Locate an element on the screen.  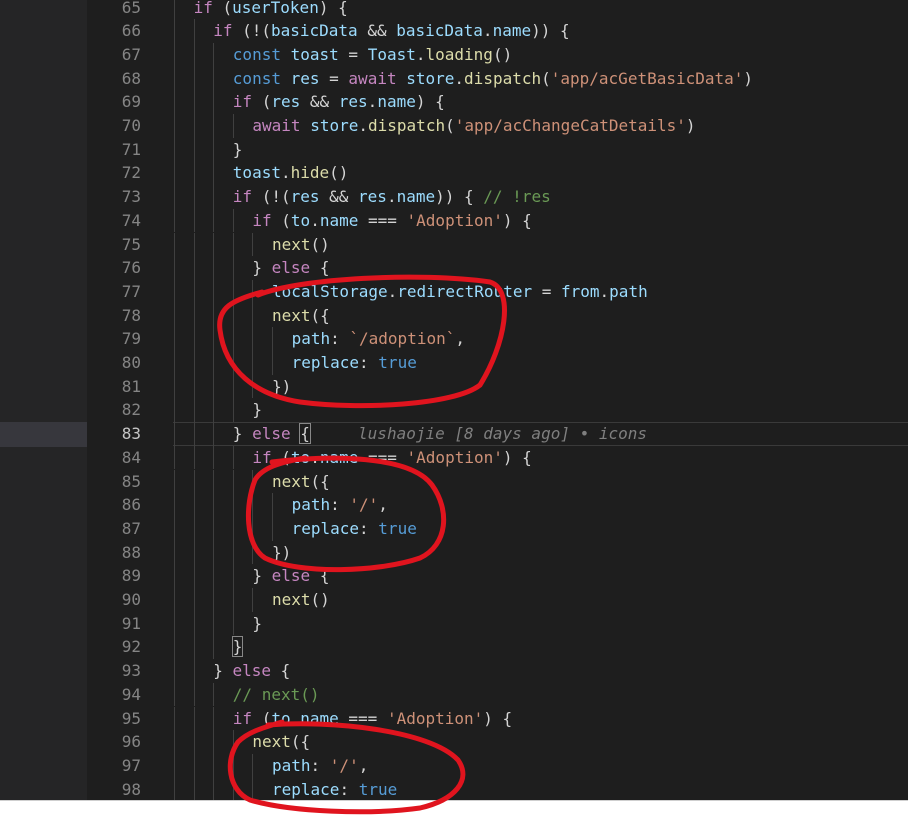
code-line: 69 if (res && res.name) { is located at coordinates (497, 102).